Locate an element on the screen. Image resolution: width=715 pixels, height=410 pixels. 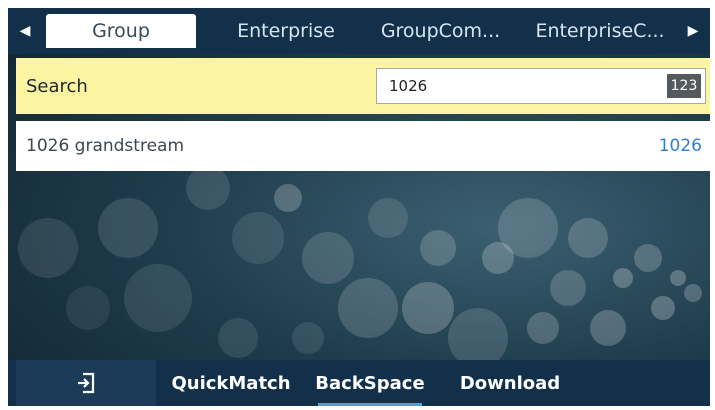
exit-button is located at coordinates (86, 383).